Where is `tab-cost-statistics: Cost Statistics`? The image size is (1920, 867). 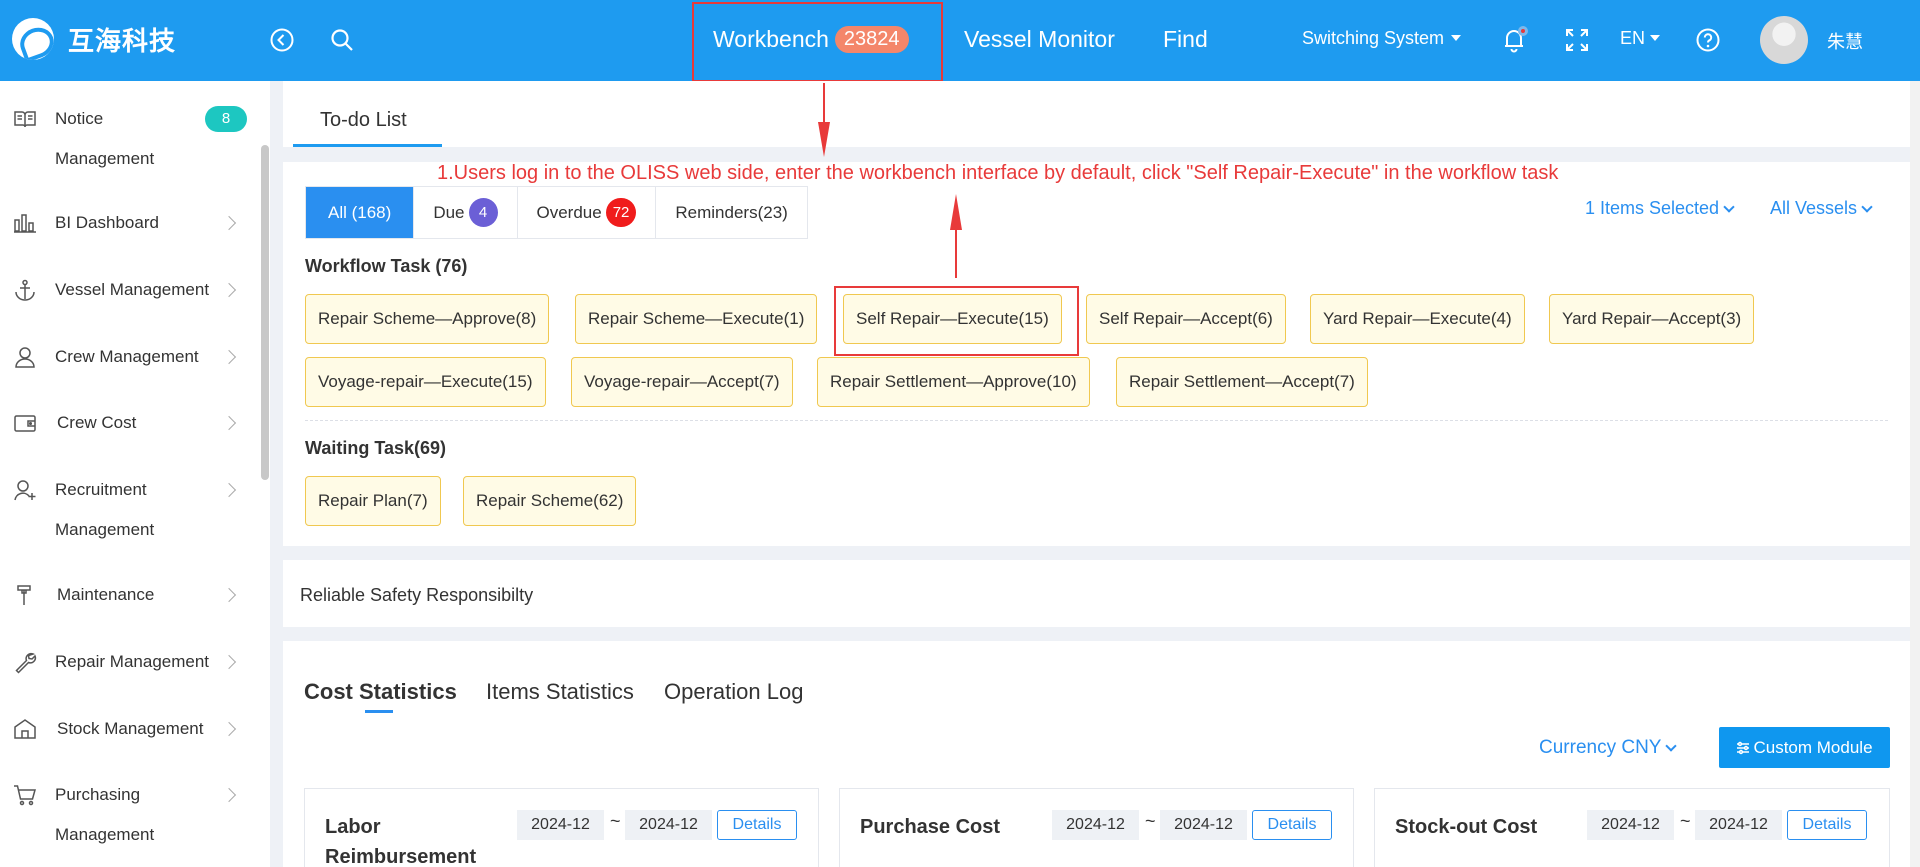
tab-cost-statistics: Cost Statistics is located at coordinates (380, 692).